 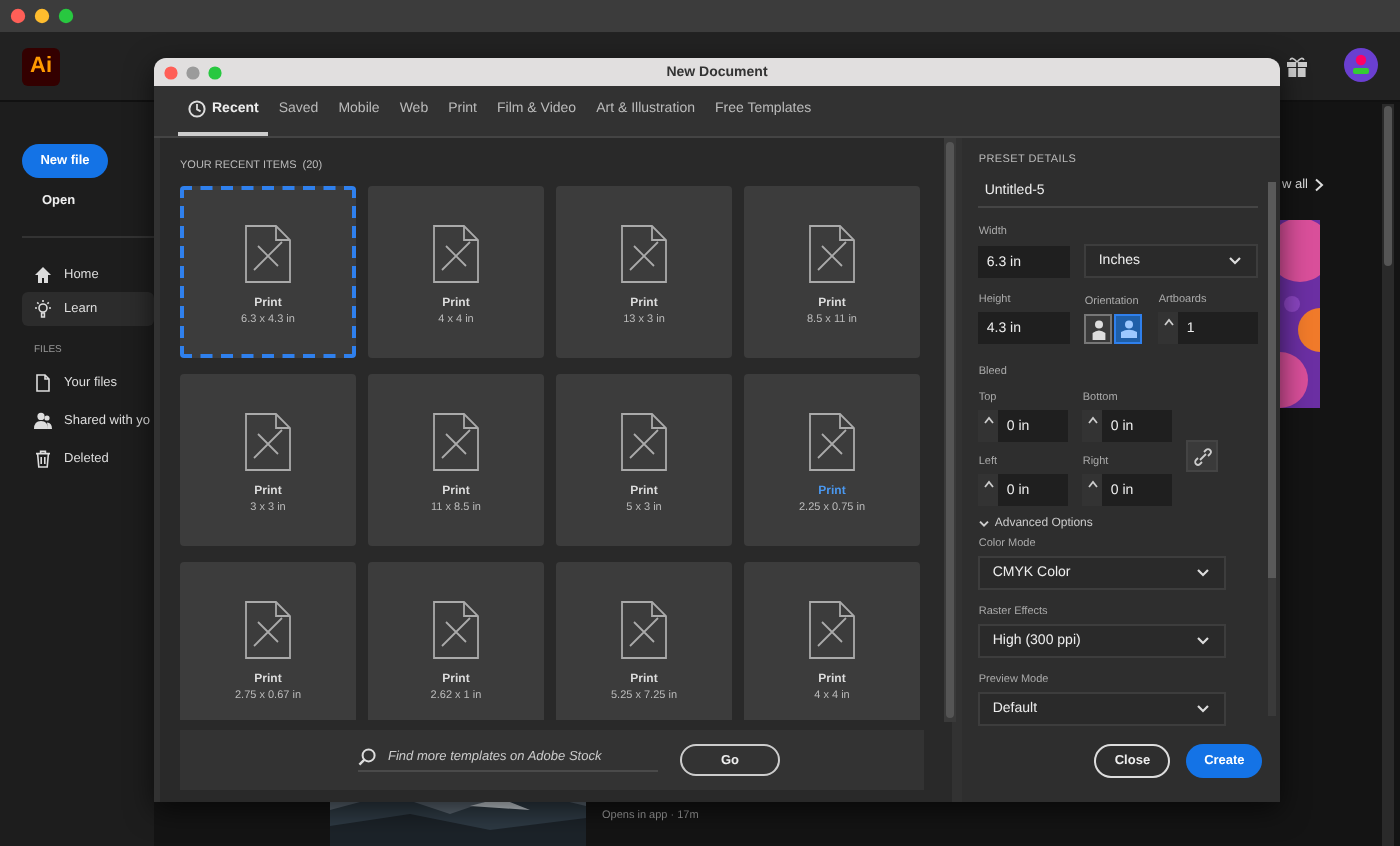 I want to click on link-button, so click(x=1202, y=456).